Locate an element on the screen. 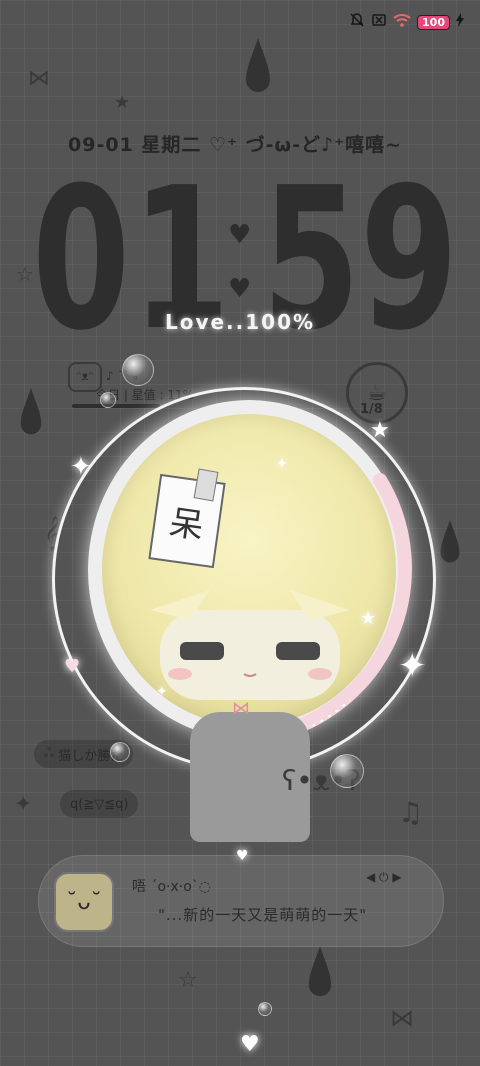 This screenshot has width=480, height=1066. chibi-character is located at coordinates (250, 645).